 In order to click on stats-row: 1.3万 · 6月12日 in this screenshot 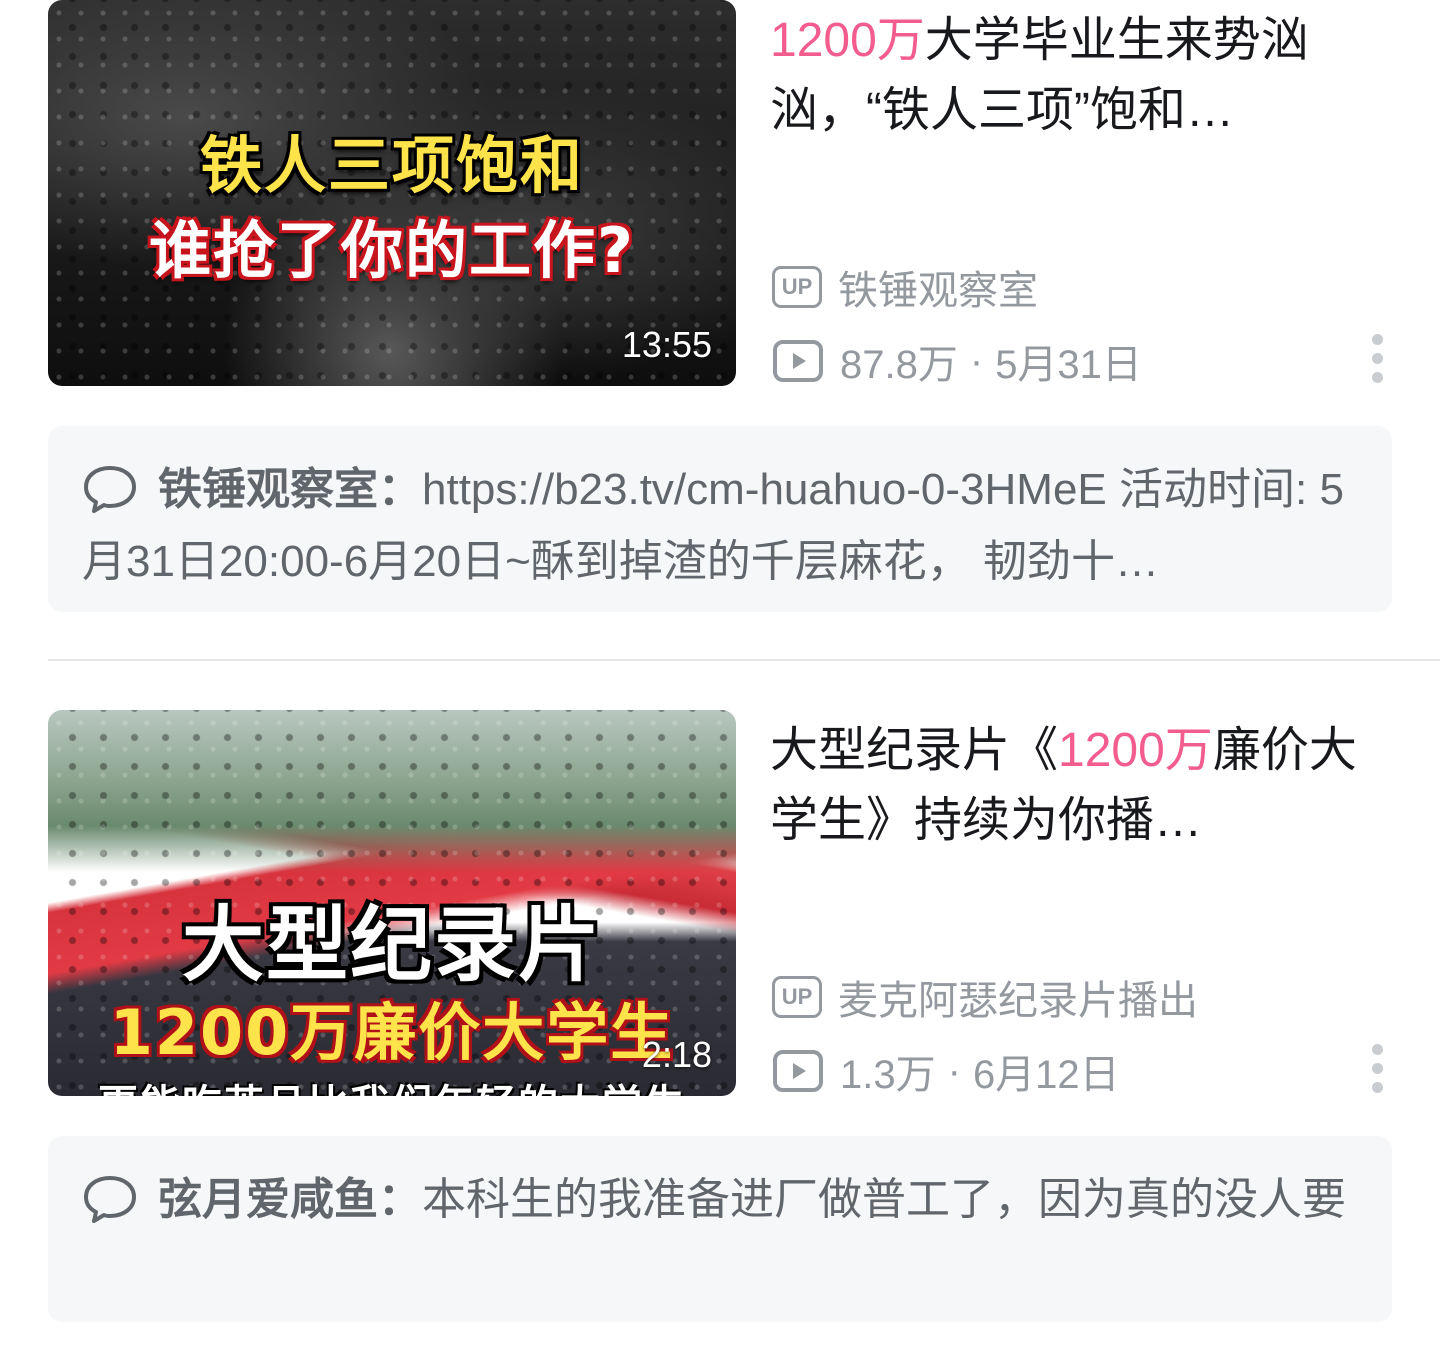, I will do `click(946, 1071)`.